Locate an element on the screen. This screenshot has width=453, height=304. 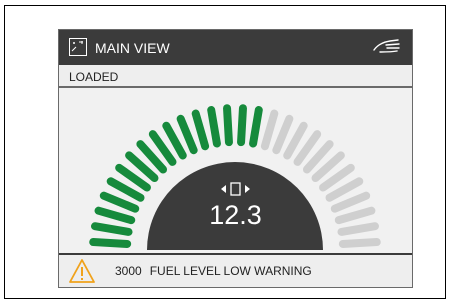
gauge-value: 12.3 is located at coordinates (235, 215).